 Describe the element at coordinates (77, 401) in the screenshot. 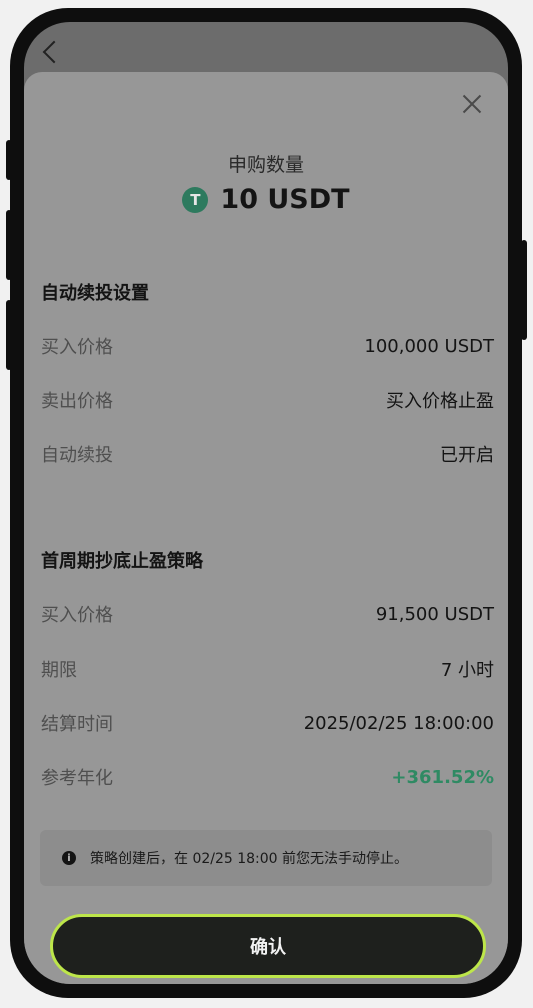

I see `row-label: 卖出价格` at that location.